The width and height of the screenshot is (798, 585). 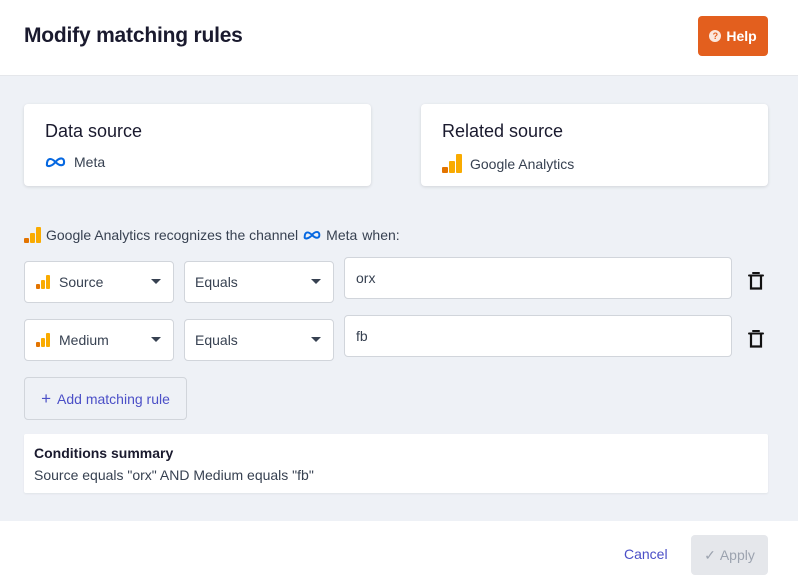 I want to click on recognition-suffix: when:, so click(x=381, y=235).